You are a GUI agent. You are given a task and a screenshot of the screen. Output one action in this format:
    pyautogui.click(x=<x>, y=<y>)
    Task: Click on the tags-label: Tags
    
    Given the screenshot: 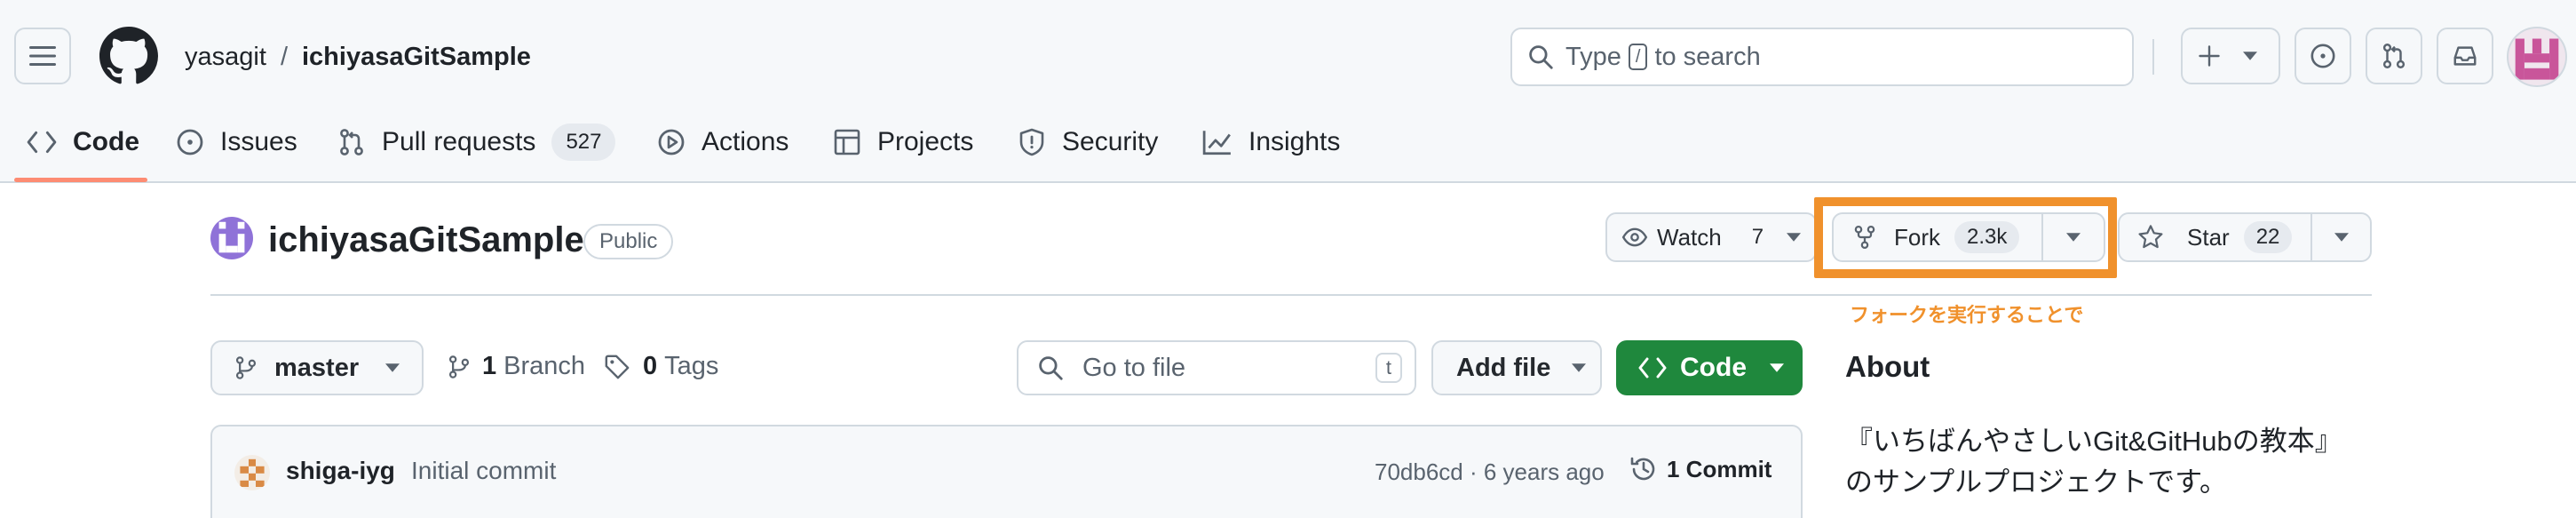 What is the action you would take?
    pyautogui.click(x=692, y=366)
    